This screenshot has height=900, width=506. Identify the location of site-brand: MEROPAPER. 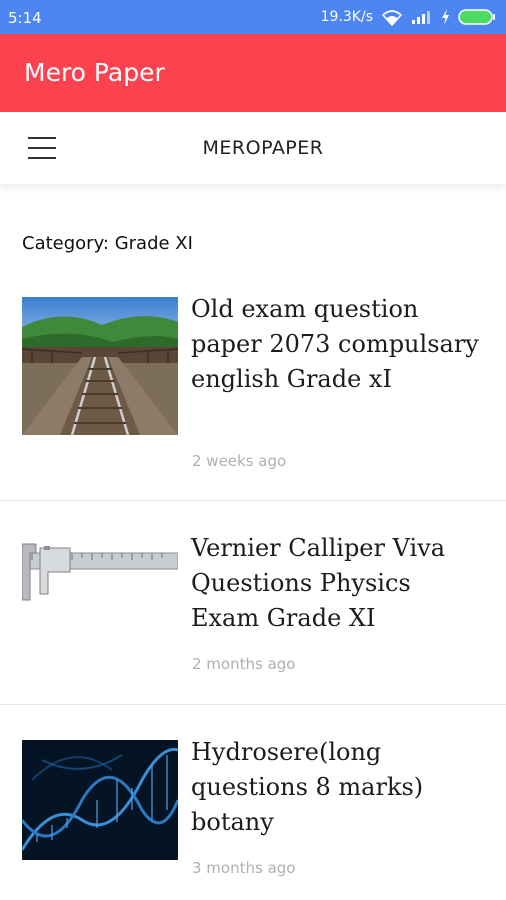
(253, 148).